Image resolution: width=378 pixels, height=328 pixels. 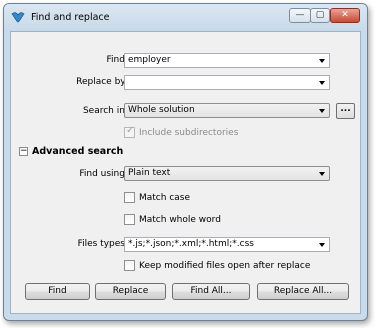 I want to click on search-in-select: Whole solution, so click(x=227, y=110).